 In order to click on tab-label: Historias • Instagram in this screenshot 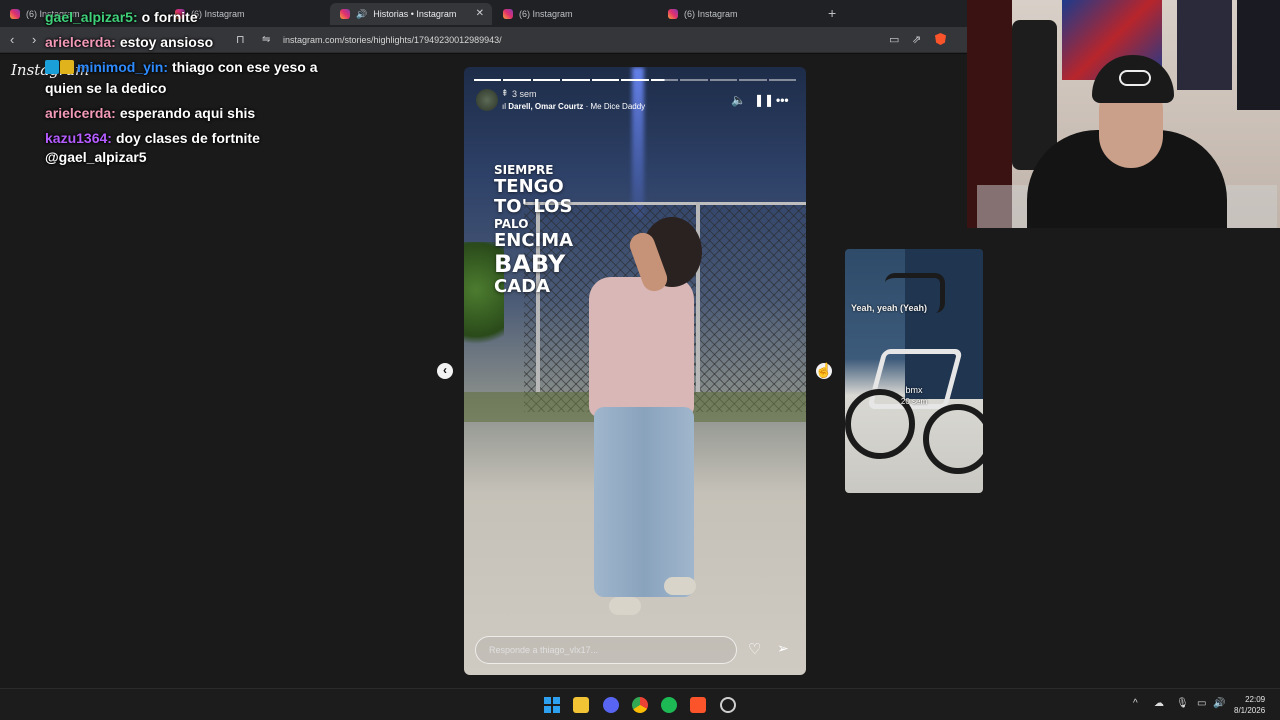, I will do `click(415, 14)`.